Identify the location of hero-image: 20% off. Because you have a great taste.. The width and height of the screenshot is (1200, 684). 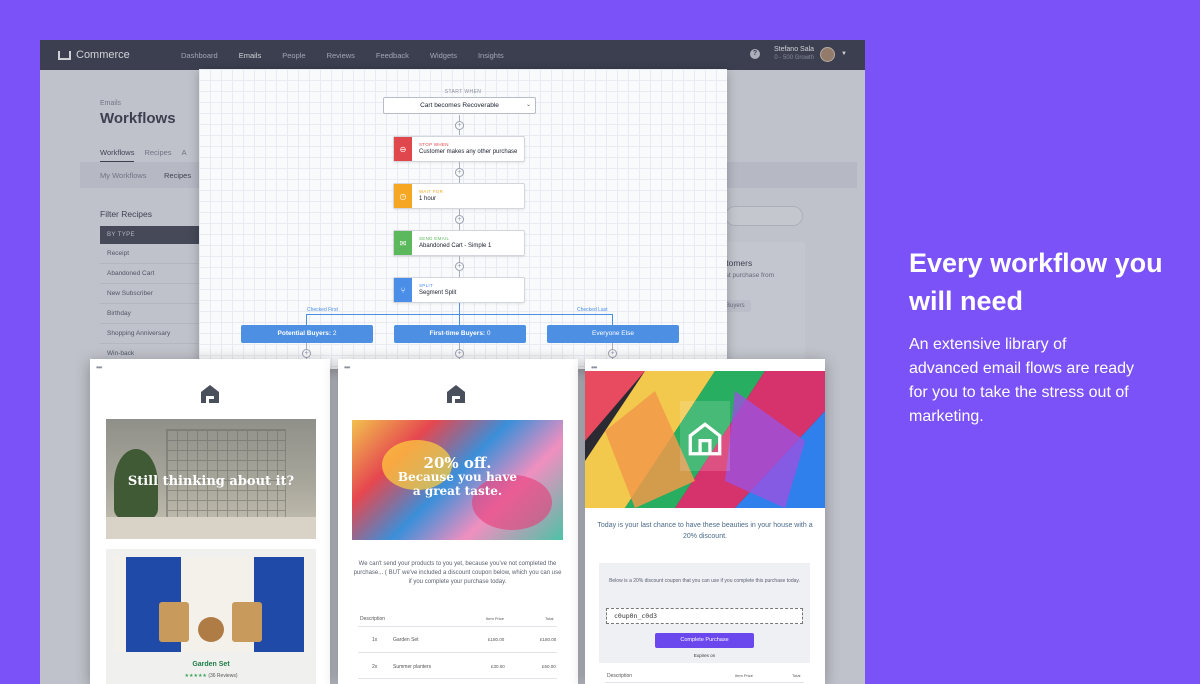
(457, 480).